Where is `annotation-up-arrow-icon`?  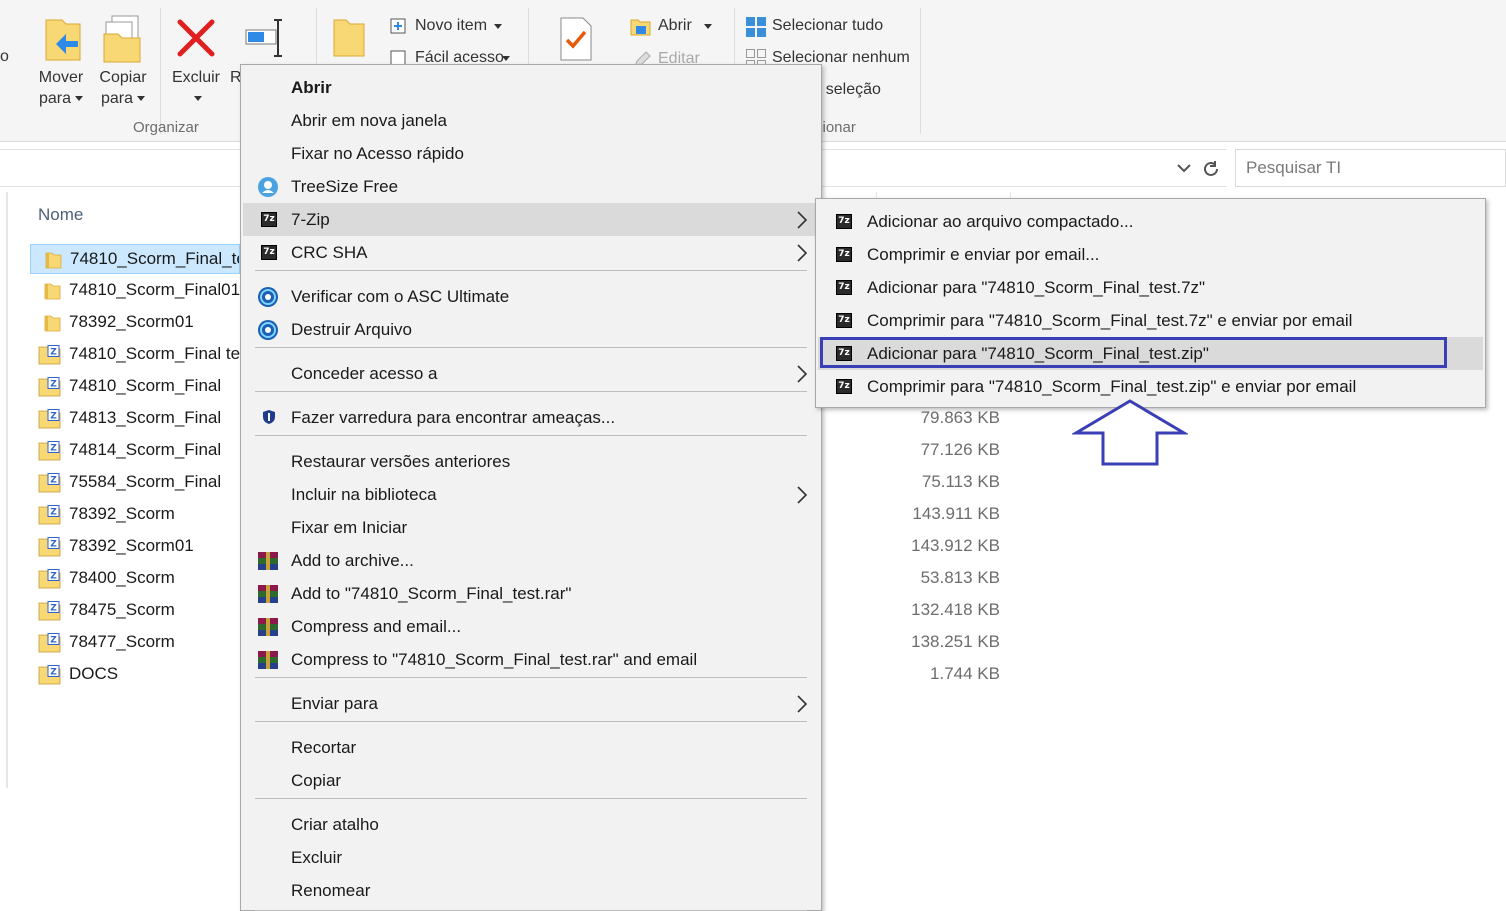
annotation-up-arrow-icon is located at coordinates (1130, 432).